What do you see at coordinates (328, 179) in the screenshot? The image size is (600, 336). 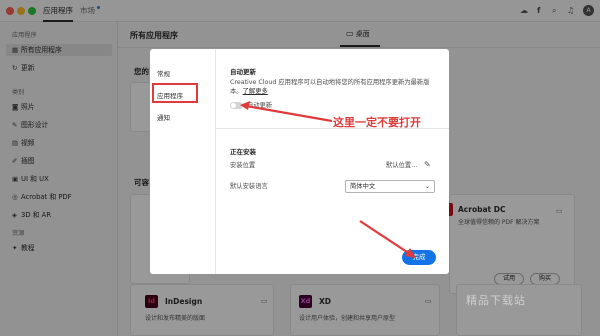 I see `annotation-arrows` at bounding box center [328, 179].